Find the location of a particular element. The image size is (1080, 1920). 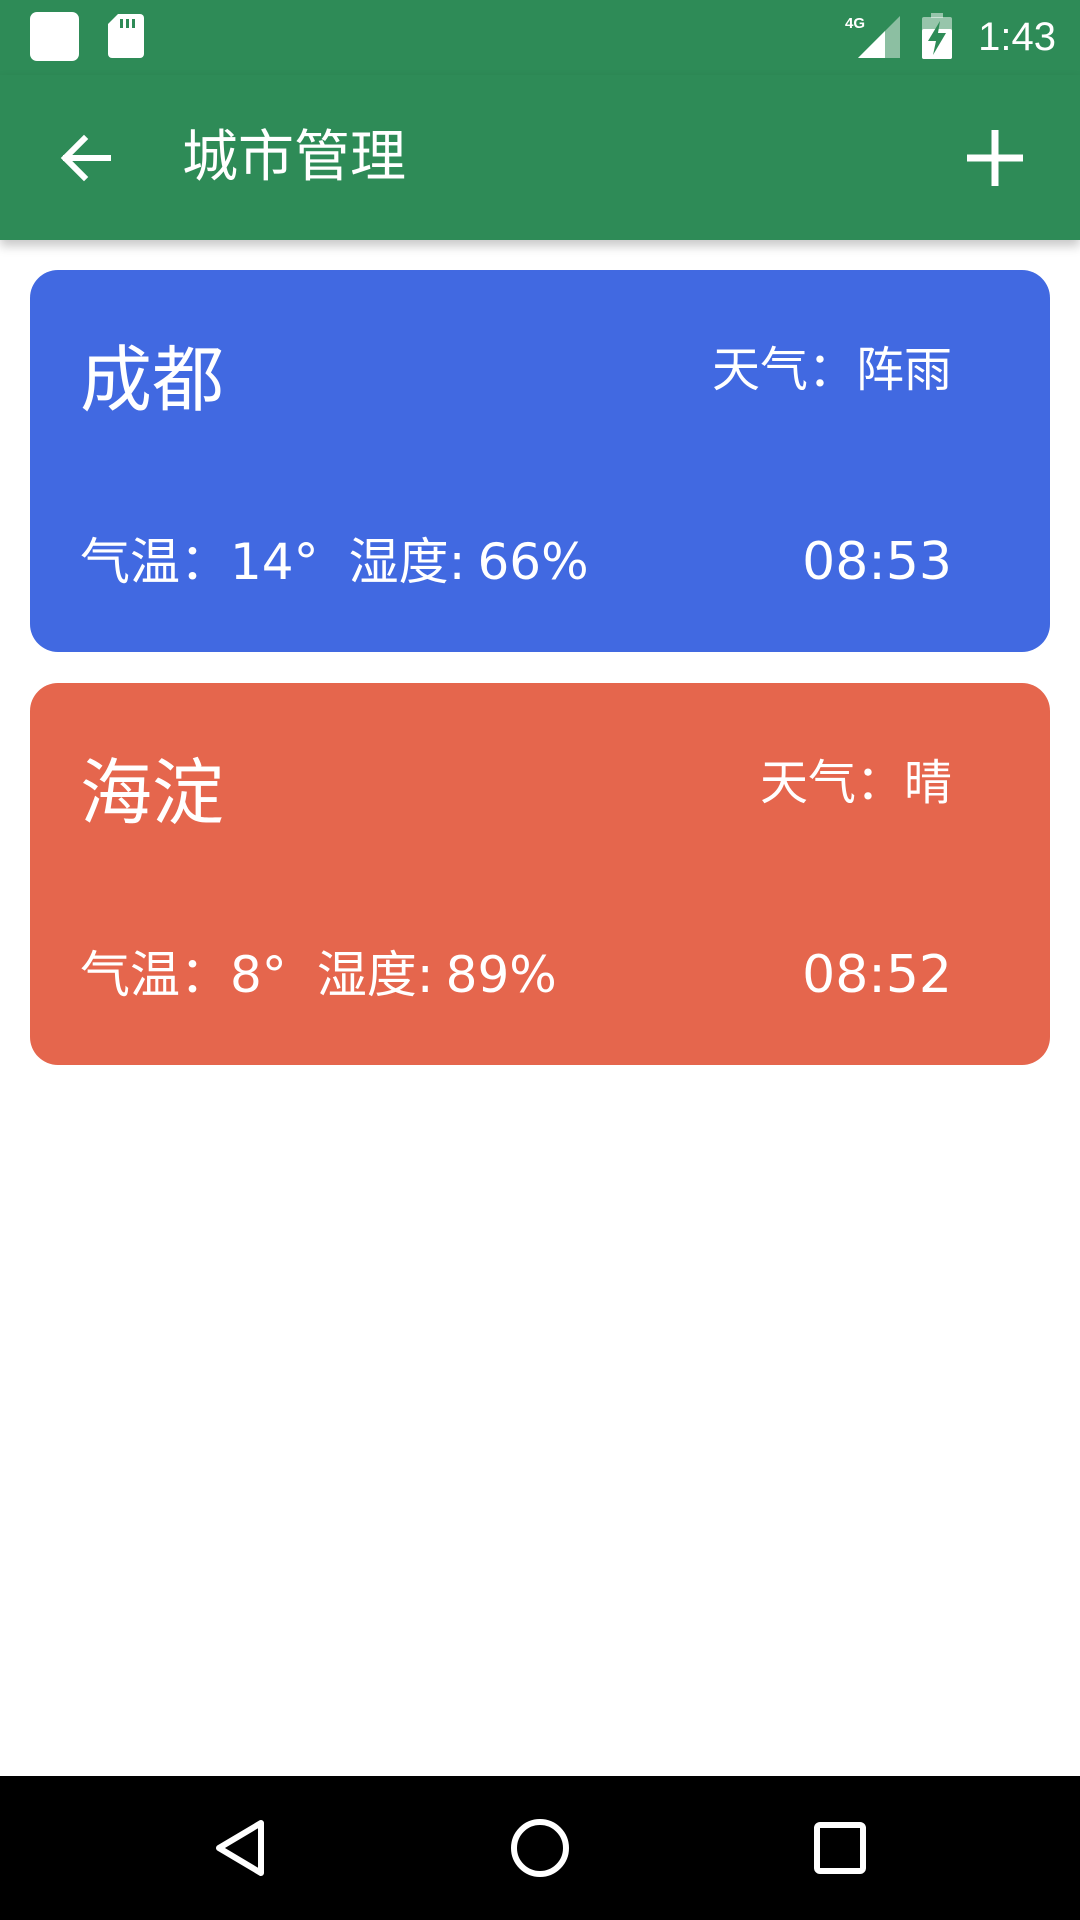

city-weather: 天气：阵雨 is located at coordinates (832, 370).